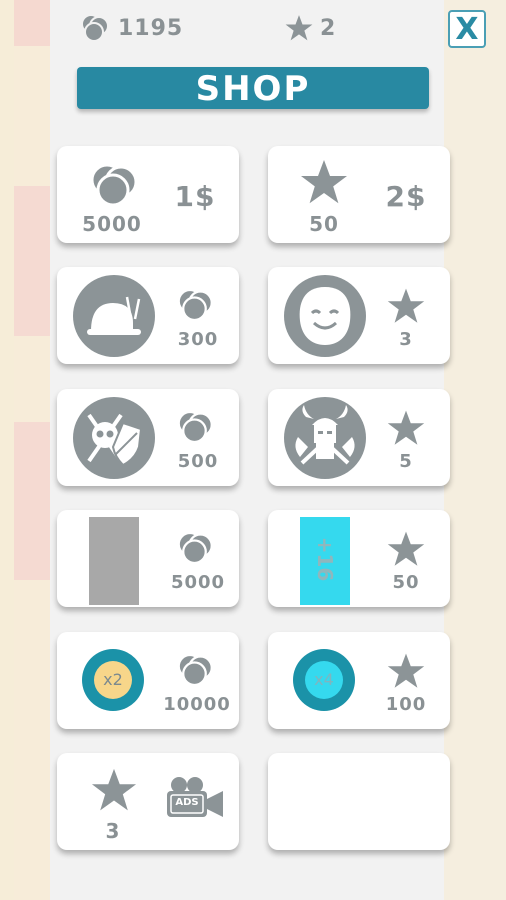 The width and height of the screenshot is (506, 900). Describe the element at coordinates (406, 582) in the screenshot. I see `item-cost: 50` at that location.